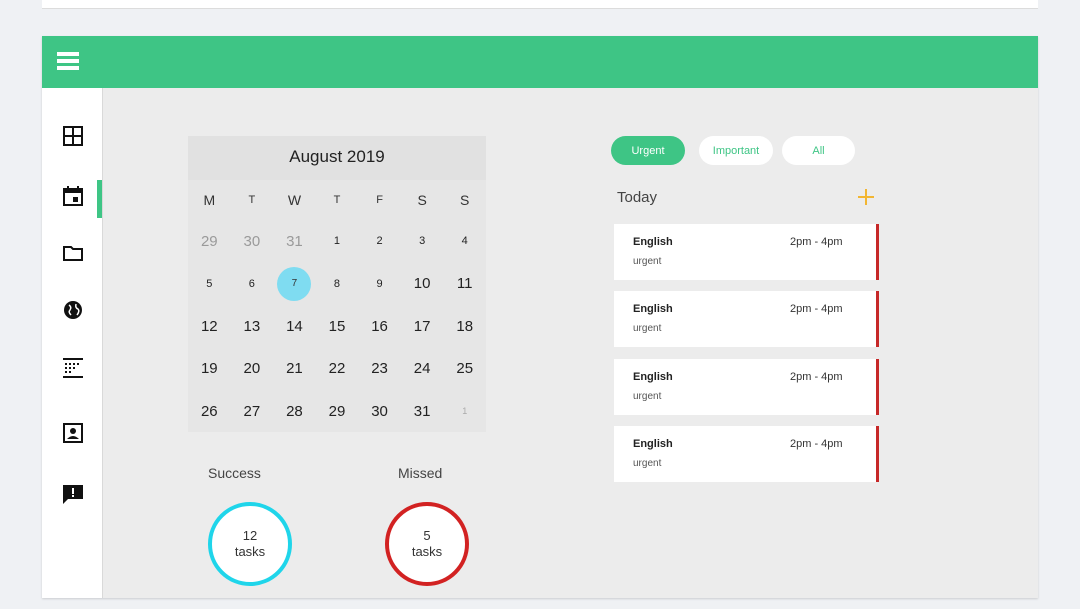 This screenshot has width=1080, height=609. Describe the element at coordinates (234, 473) in the screenshot. I see `success-label: Success` at that location.